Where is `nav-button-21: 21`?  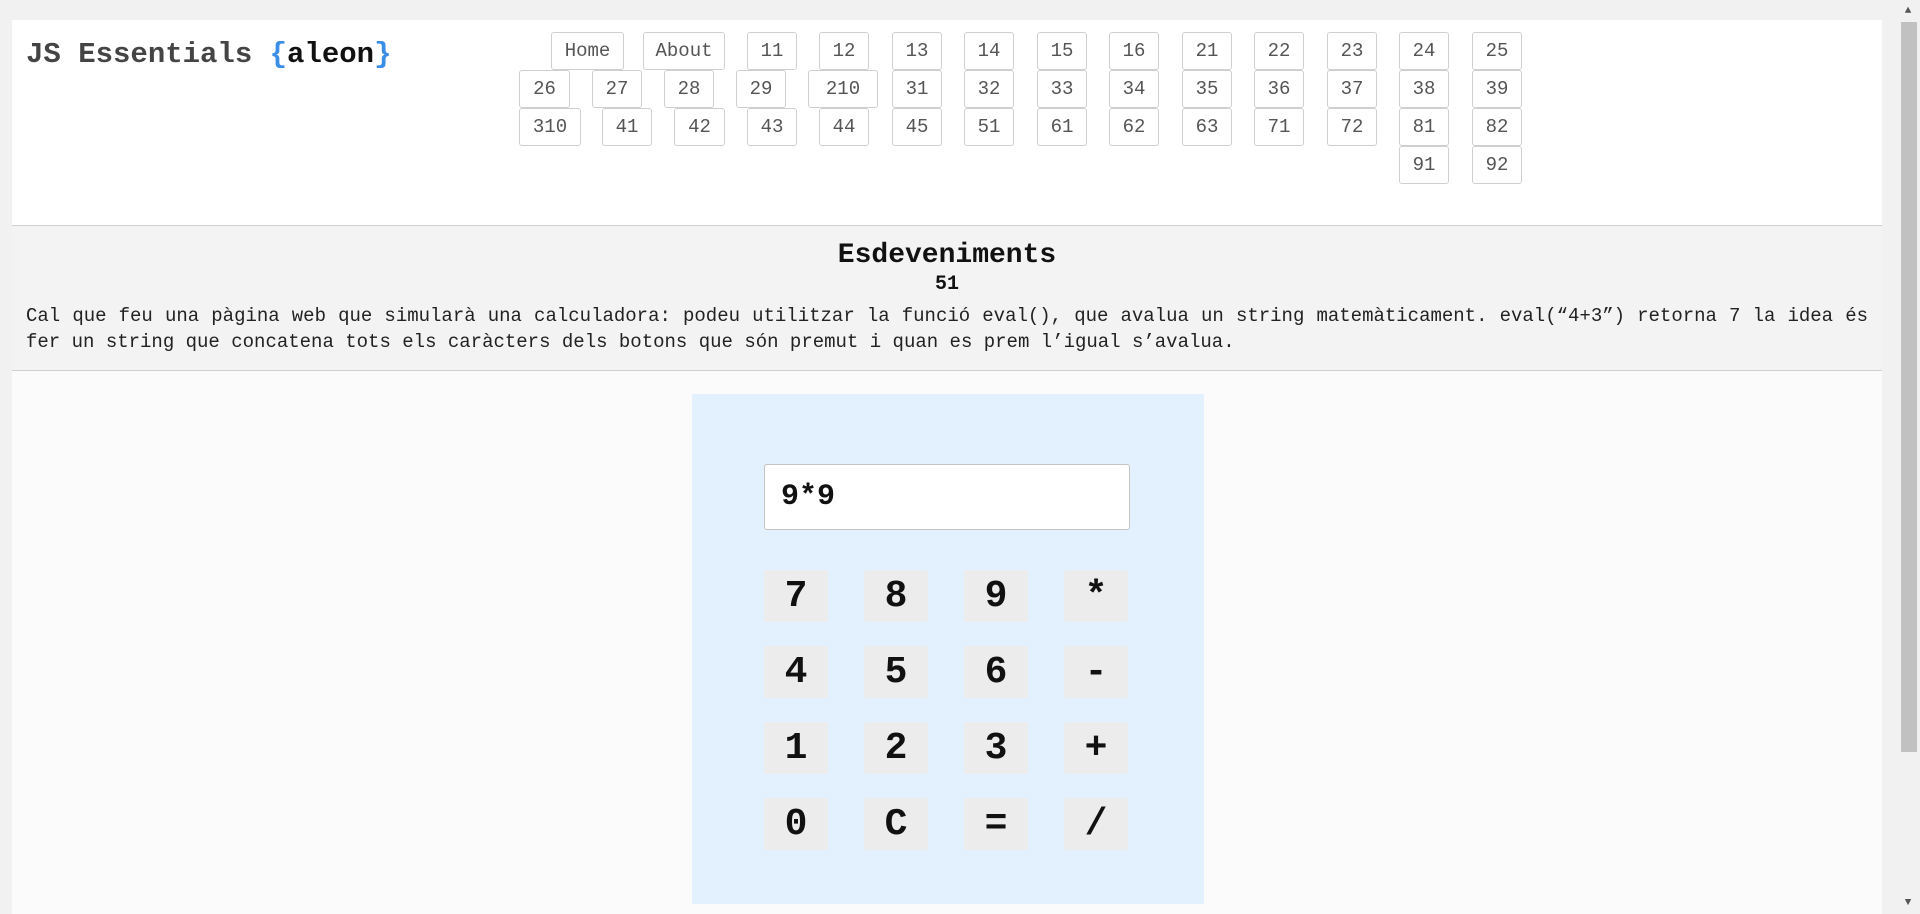 nav-button-21: 21 is located at coordinates (1207, 51).